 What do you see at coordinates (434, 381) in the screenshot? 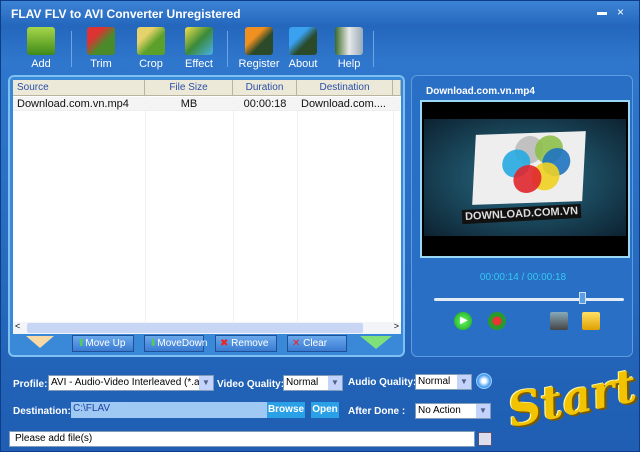
I see `audio-quality-value: Normal` at bounding box center [434, 381].